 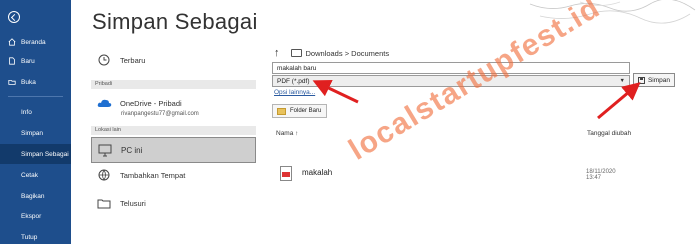 What do you see at coordinates (476, 100) in the screenshot?
I see `annotation-arrows` at bounding box center [476, 100].